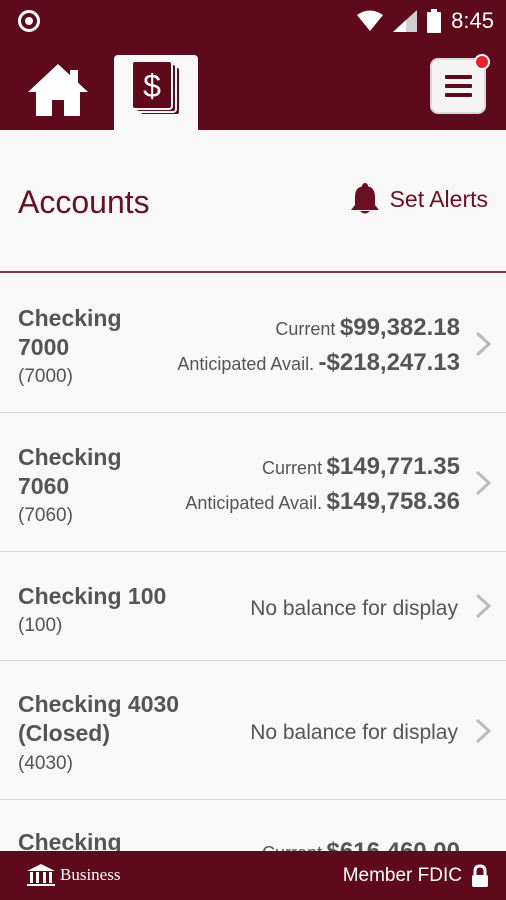 The width and height of the screenshot is (506, 900). Describe the element at coordinates (70, 332) in the screenshot. I see `account-name: Checking 7000` at that location.